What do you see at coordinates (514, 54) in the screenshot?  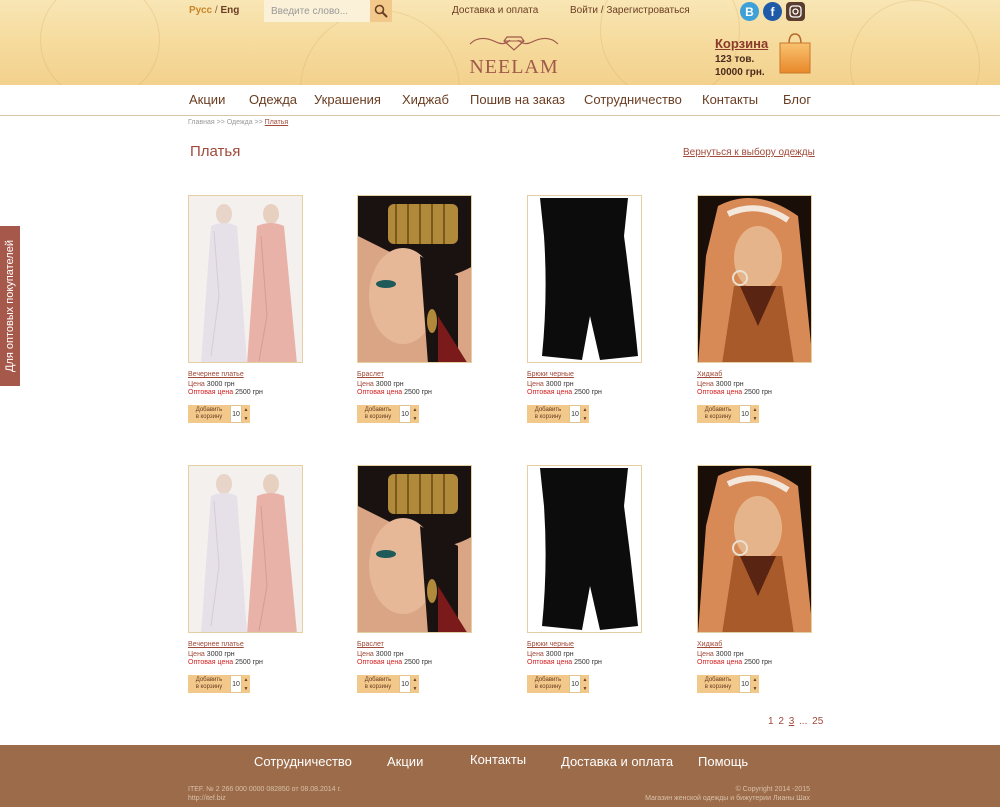 I see `logo: NEELAM` at bounding box center [514, 54].